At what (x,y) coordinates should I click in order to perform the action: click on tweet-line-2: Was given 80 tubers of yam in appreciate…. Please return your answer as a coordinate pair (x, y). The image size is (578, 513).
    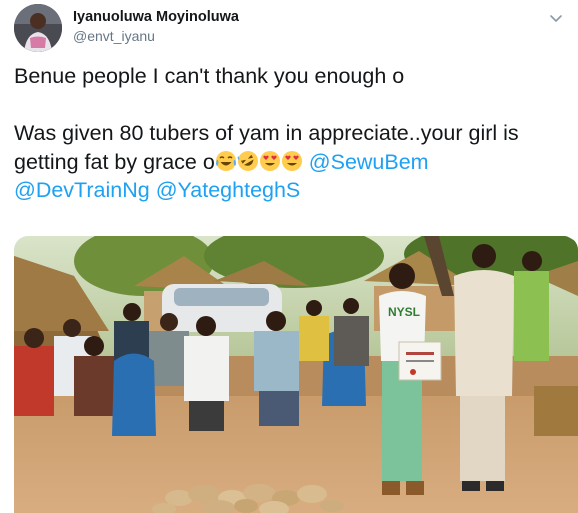
    Looking at the image, I should click on (266, 133).